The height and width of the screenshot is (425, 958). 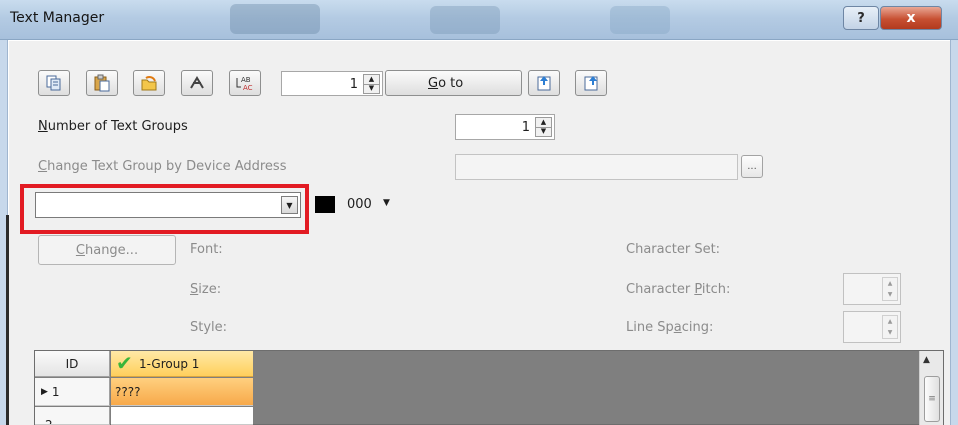 I want to click on character-pitch-post: itch:, so click(x=716, y=289).